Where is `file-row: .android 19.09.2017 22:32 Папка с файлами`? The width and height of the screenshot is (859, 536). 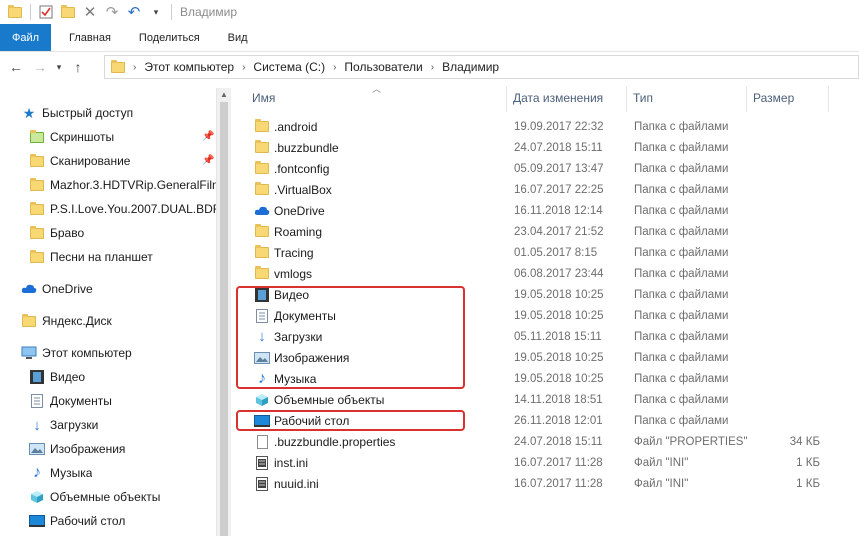 file-row: .android 19.09.2017 22:32 Папка с файлами is located at coordinates (552, 126).